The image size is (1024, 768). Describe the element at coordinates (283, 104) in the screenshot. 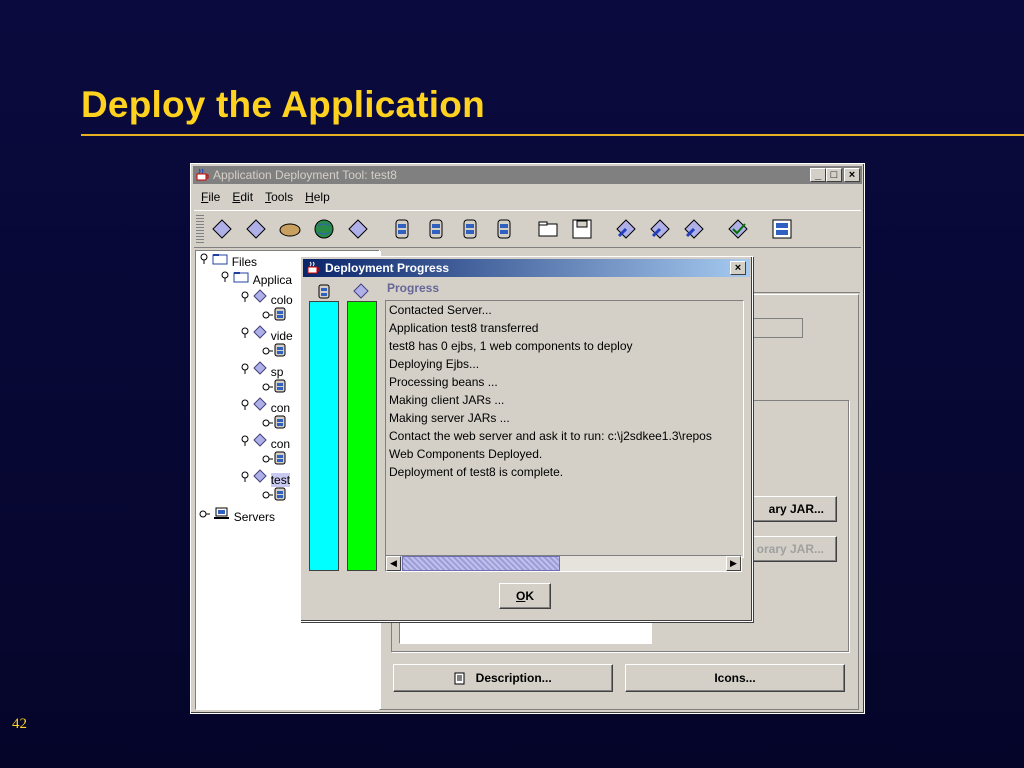

I see `slide-title: Deploy the Application` at that location.